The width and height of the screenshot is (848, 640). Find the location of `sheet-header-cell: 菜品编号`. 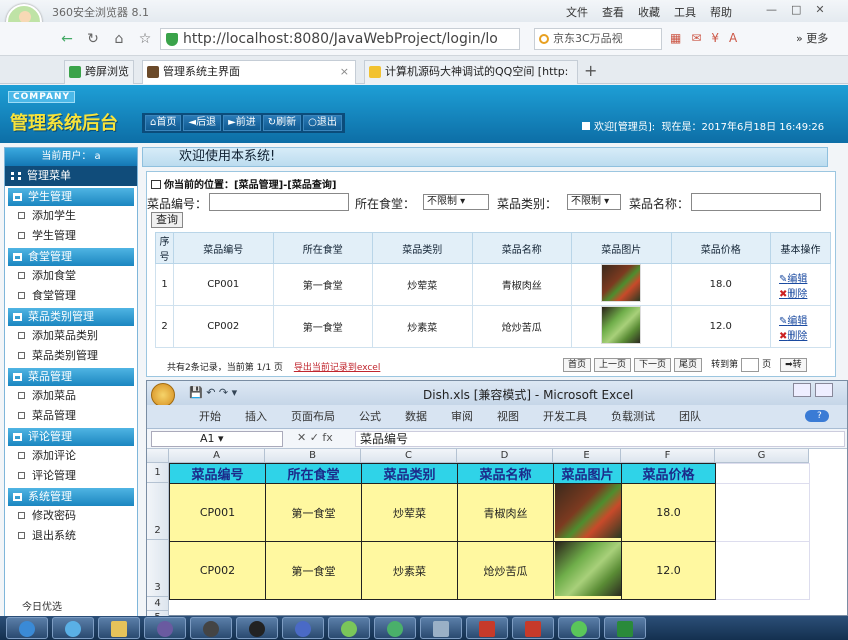

sheet-header-cell: 菜品编号 is located at coordinates (217, 473).